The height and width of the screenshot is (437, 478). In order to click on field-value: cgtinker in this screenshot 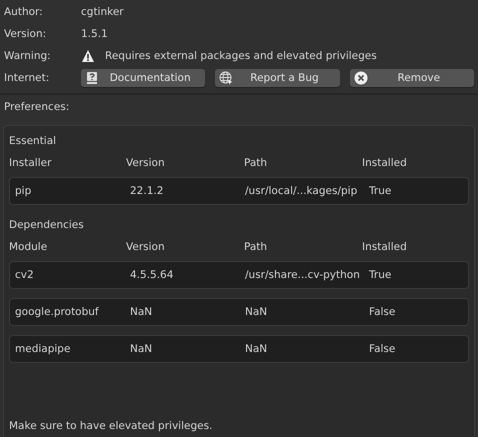, I will do `click(102, 12)`.